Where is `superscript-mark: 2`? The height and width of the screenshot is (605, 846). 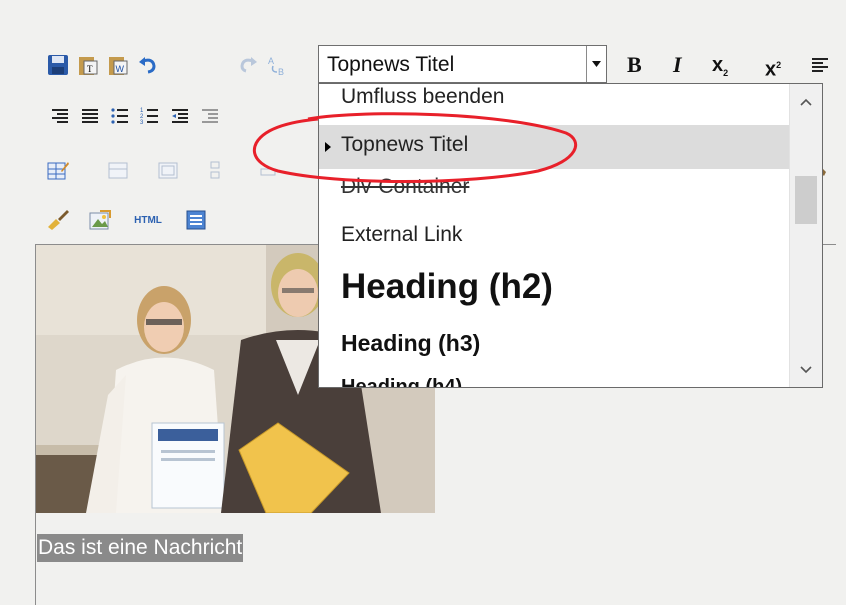 superscript-mark: 2 is located at coordinates (779, 65).